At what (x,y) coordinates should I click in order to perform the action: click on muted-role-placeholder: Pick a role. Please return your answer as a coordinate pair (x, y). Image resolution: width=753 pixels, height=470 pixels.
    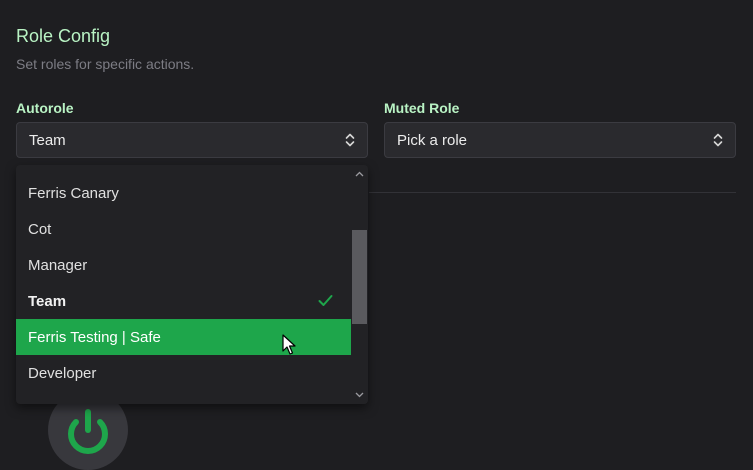
    Looking at the image, I should click on (432, 140).